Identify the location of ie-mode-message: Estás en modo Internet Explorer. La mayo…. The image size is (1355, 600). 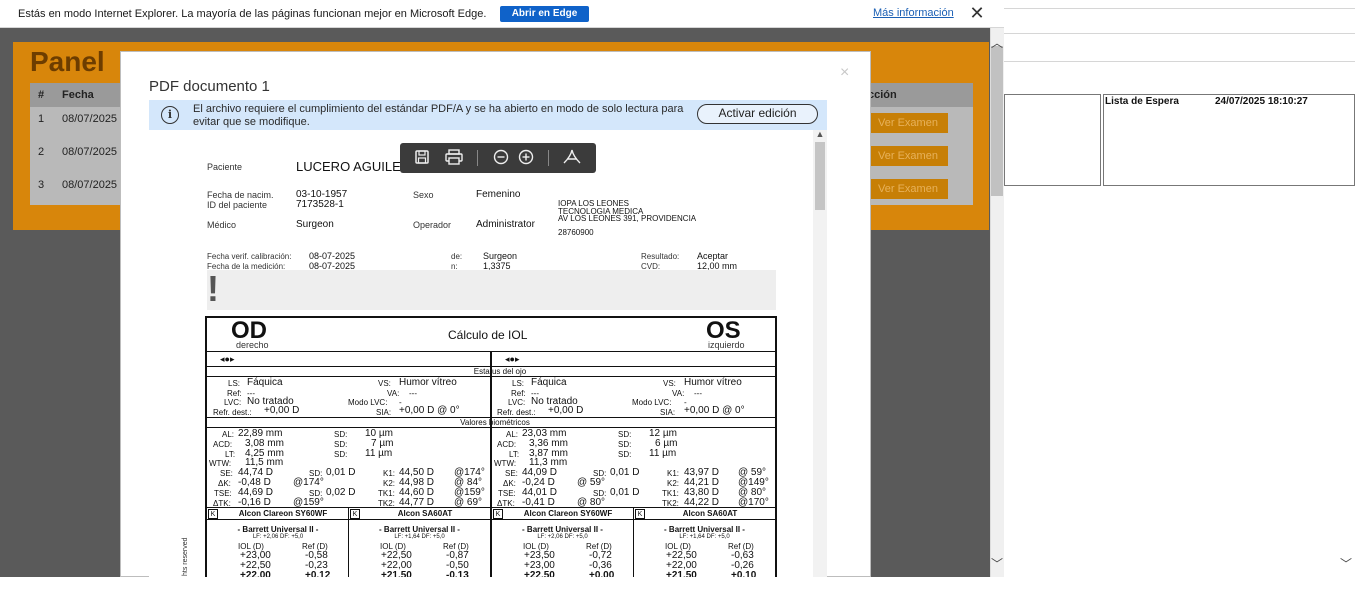
(252, 14).